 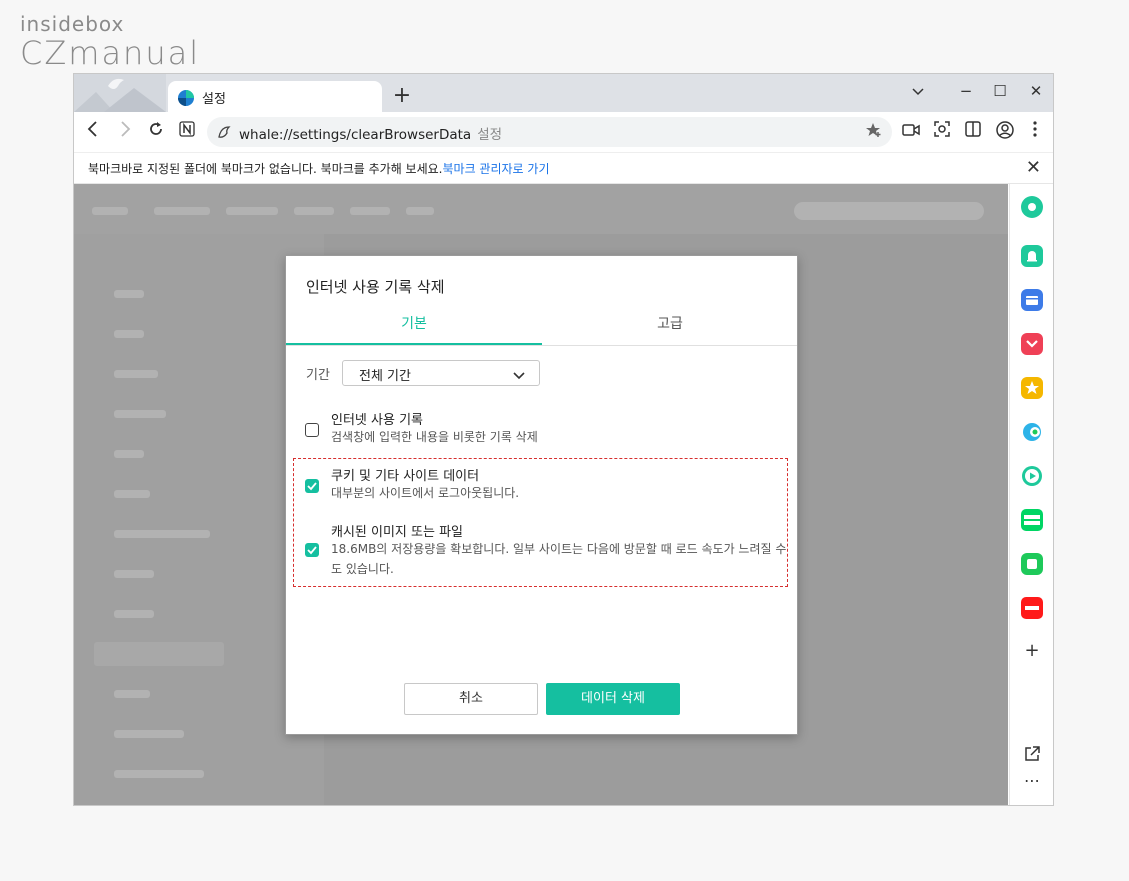 I want to click on watermark-logo: insidebox CZmanual, so click(x=110, y=41).